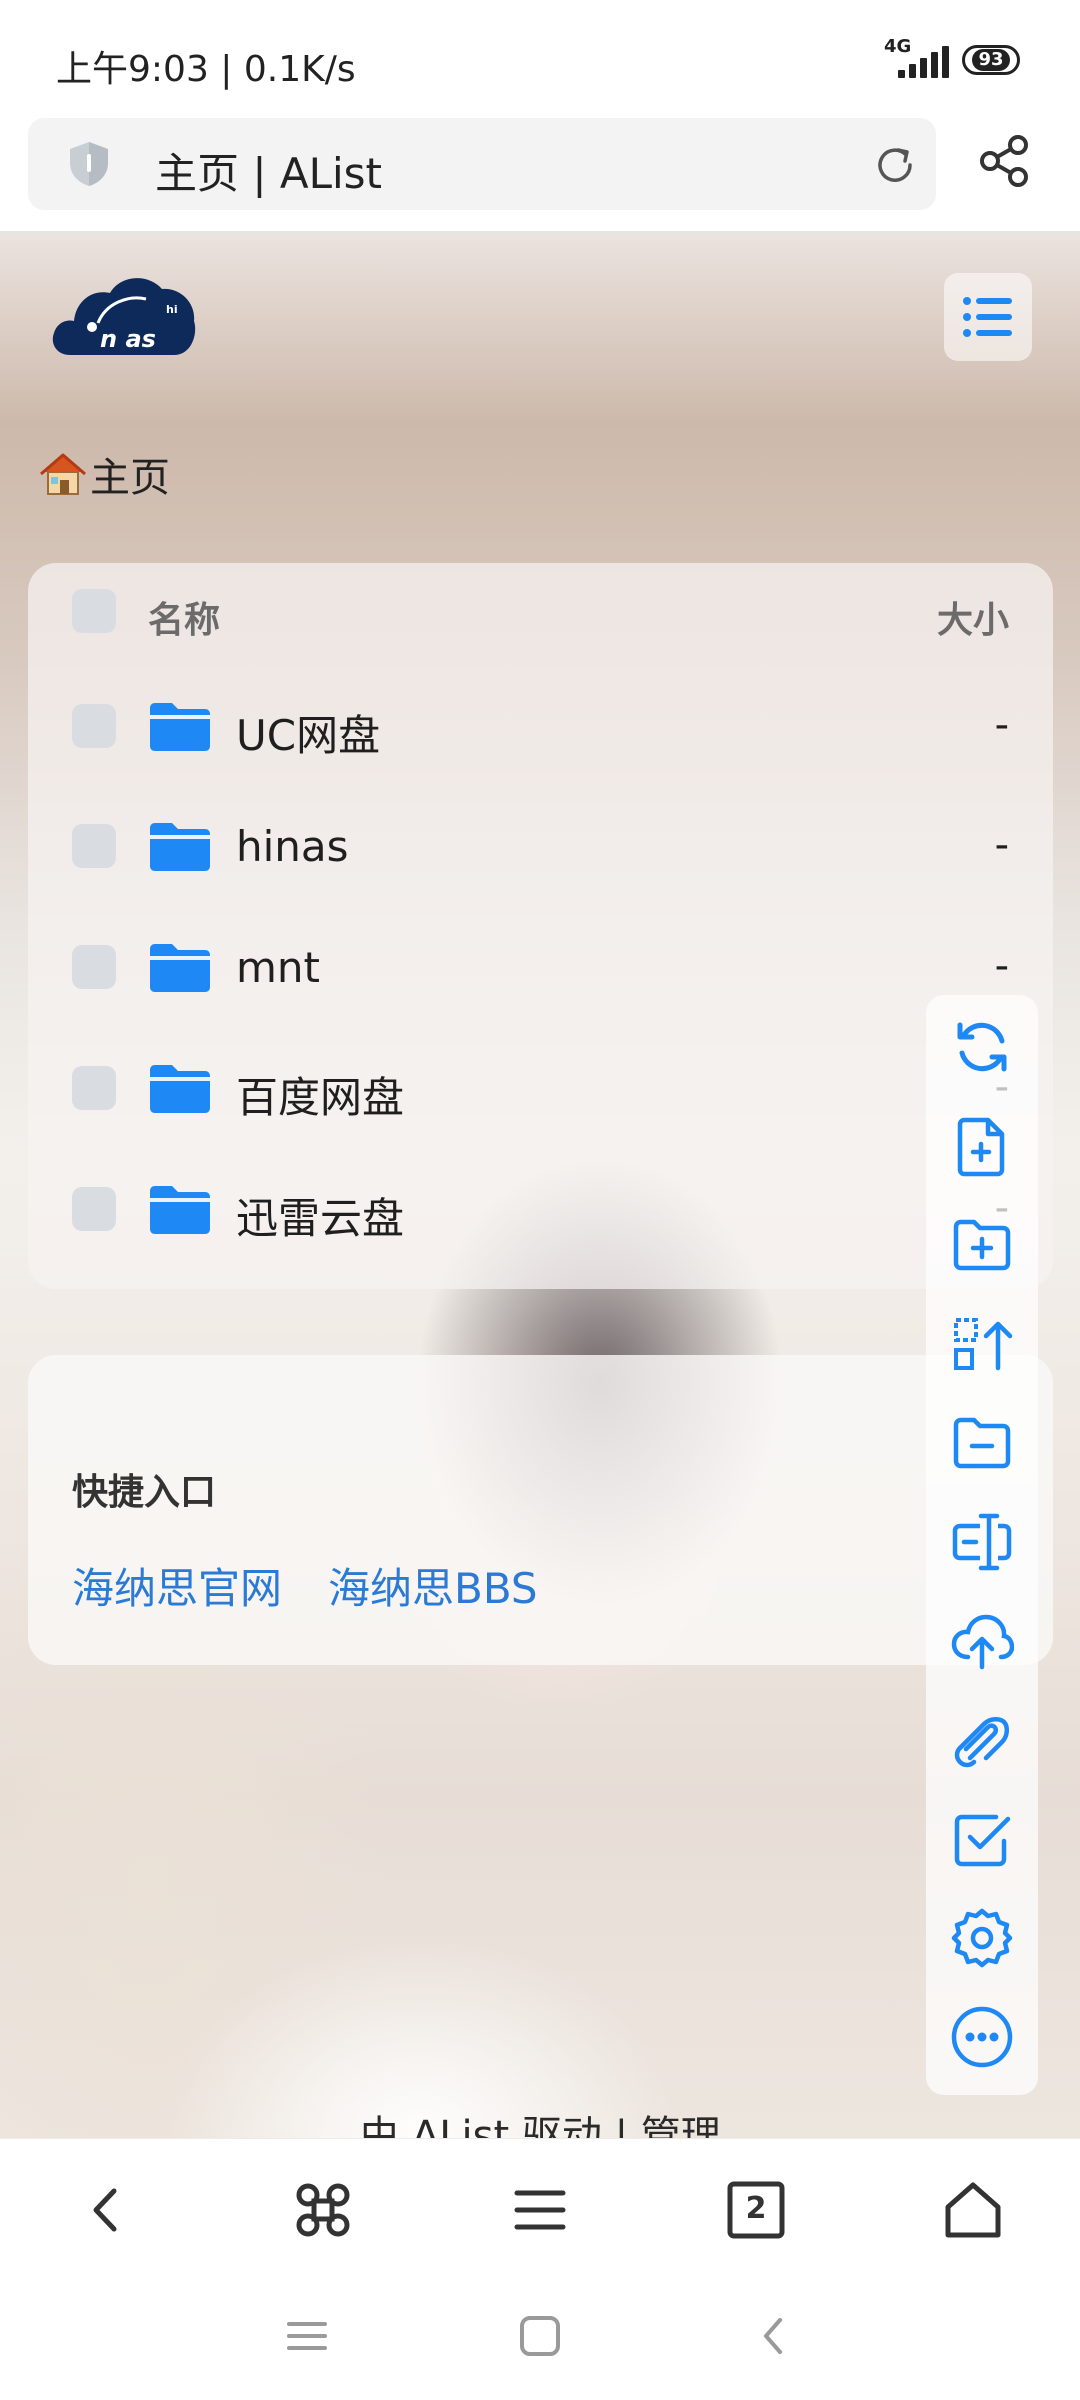  I want to click on tab-count: 2, so click(756, 2208).